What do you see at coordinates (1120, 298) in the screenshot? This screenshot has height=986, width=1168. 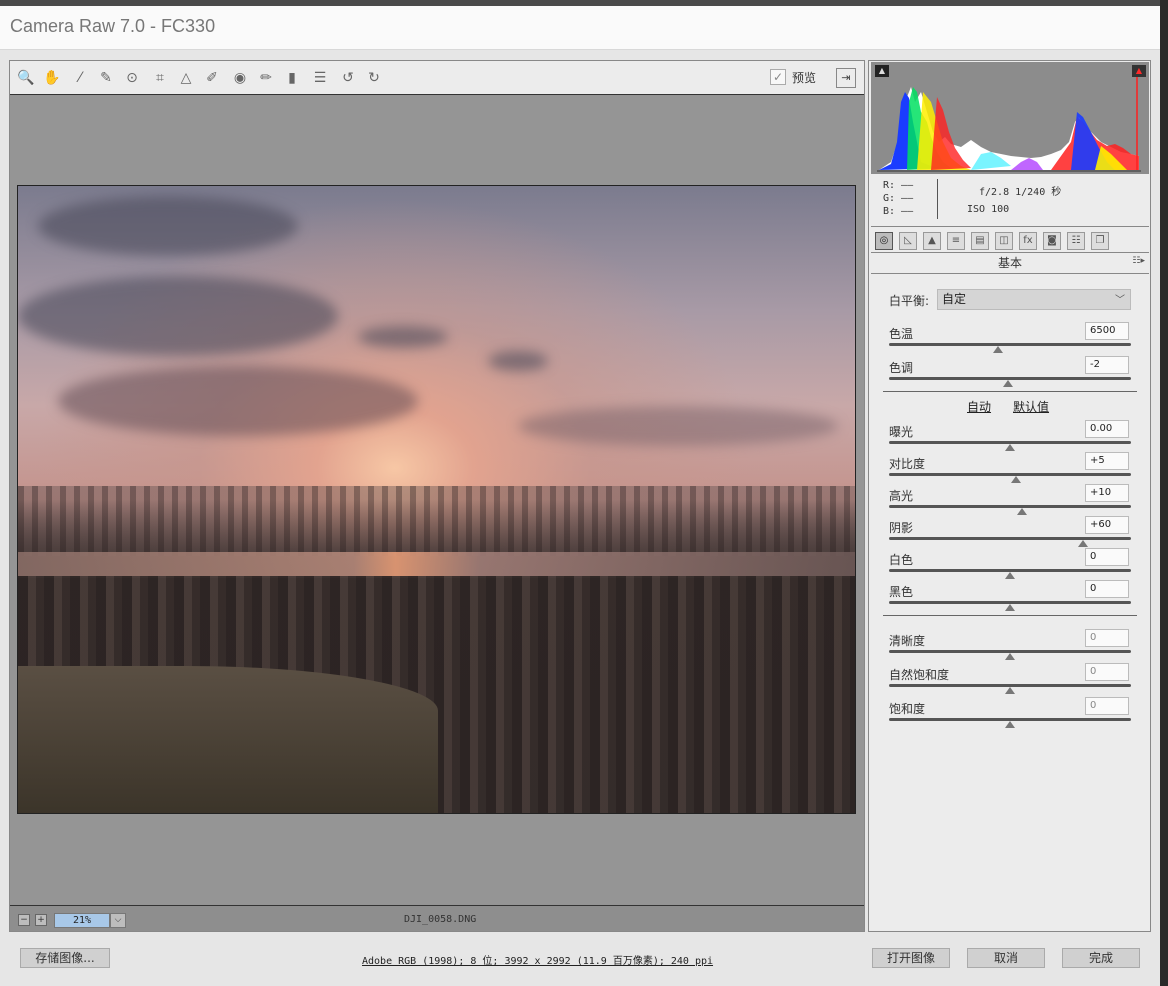 I see `chevron-down-icon: ﹀` at bounding box center [1120, 298].